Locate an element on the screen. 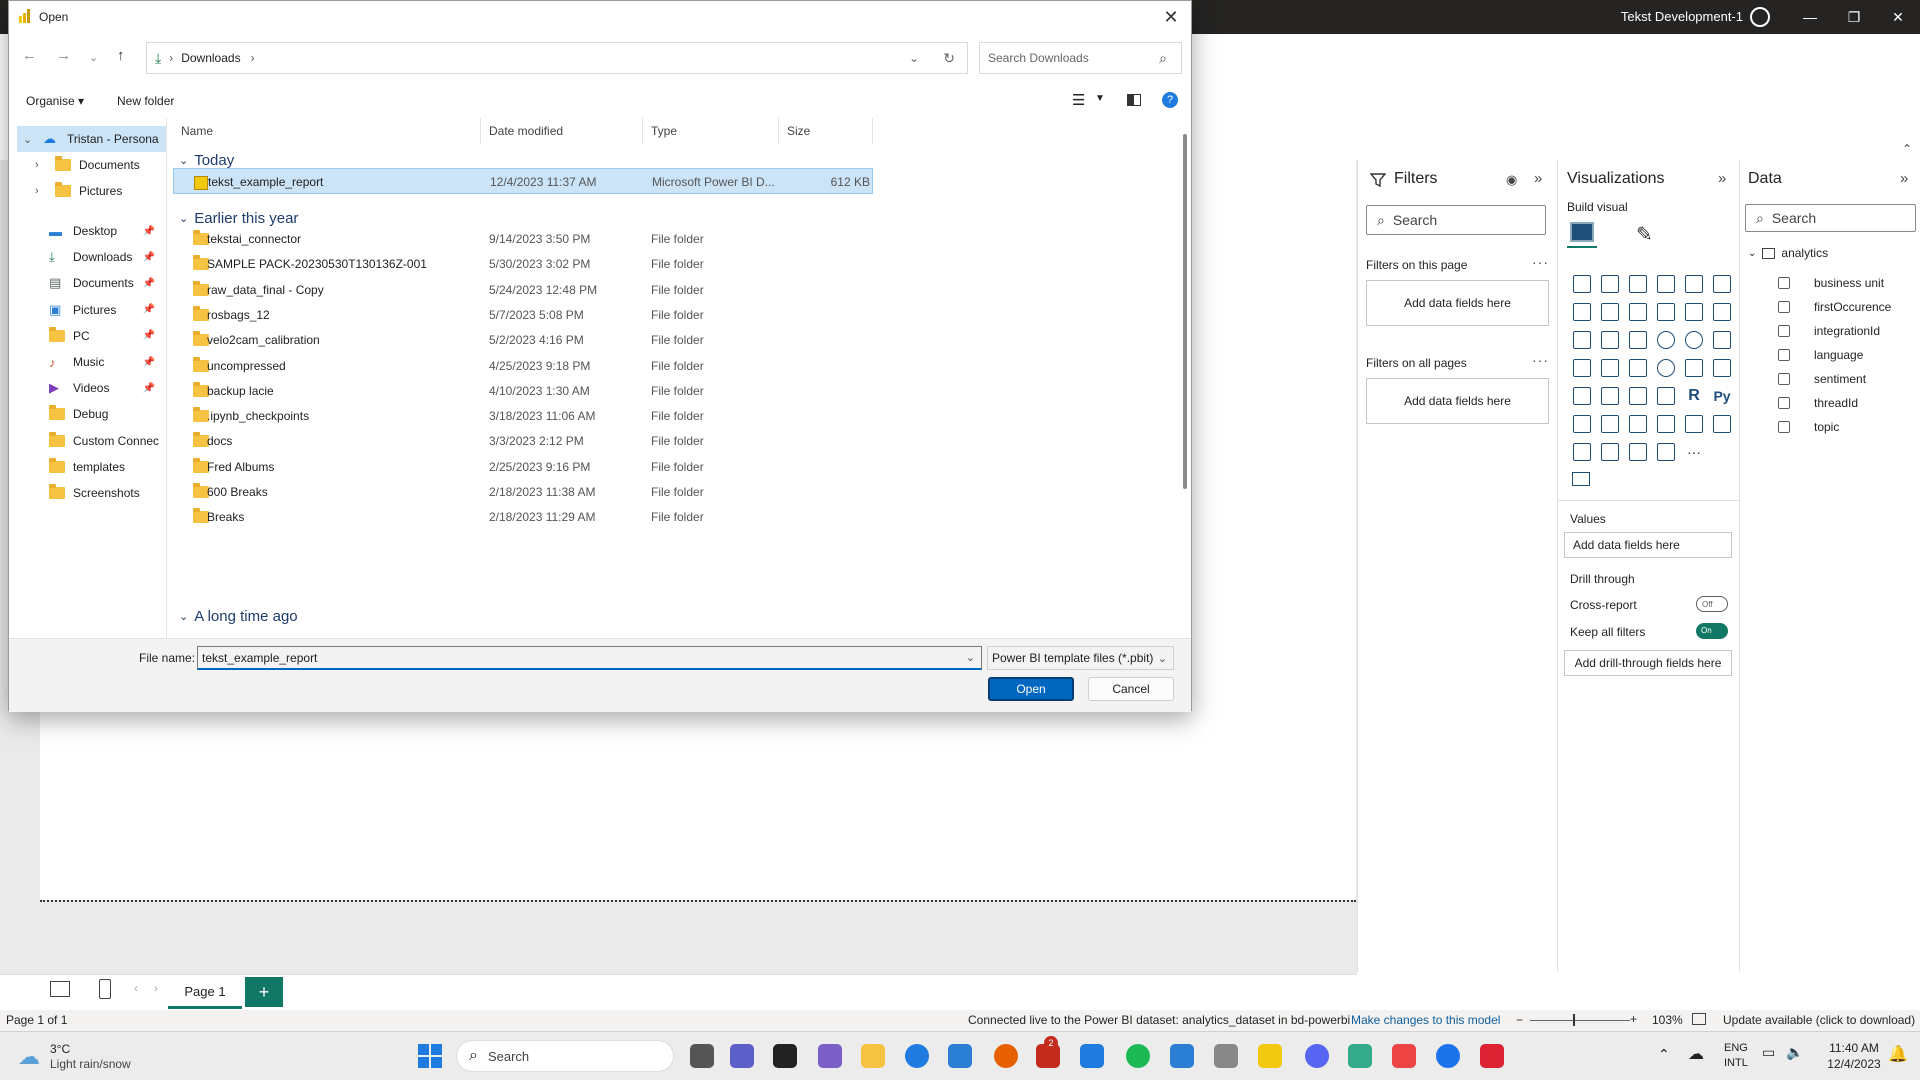 The image size is (1920, 1080). file-list-scrollbar is located at coordinates (1185, 311).